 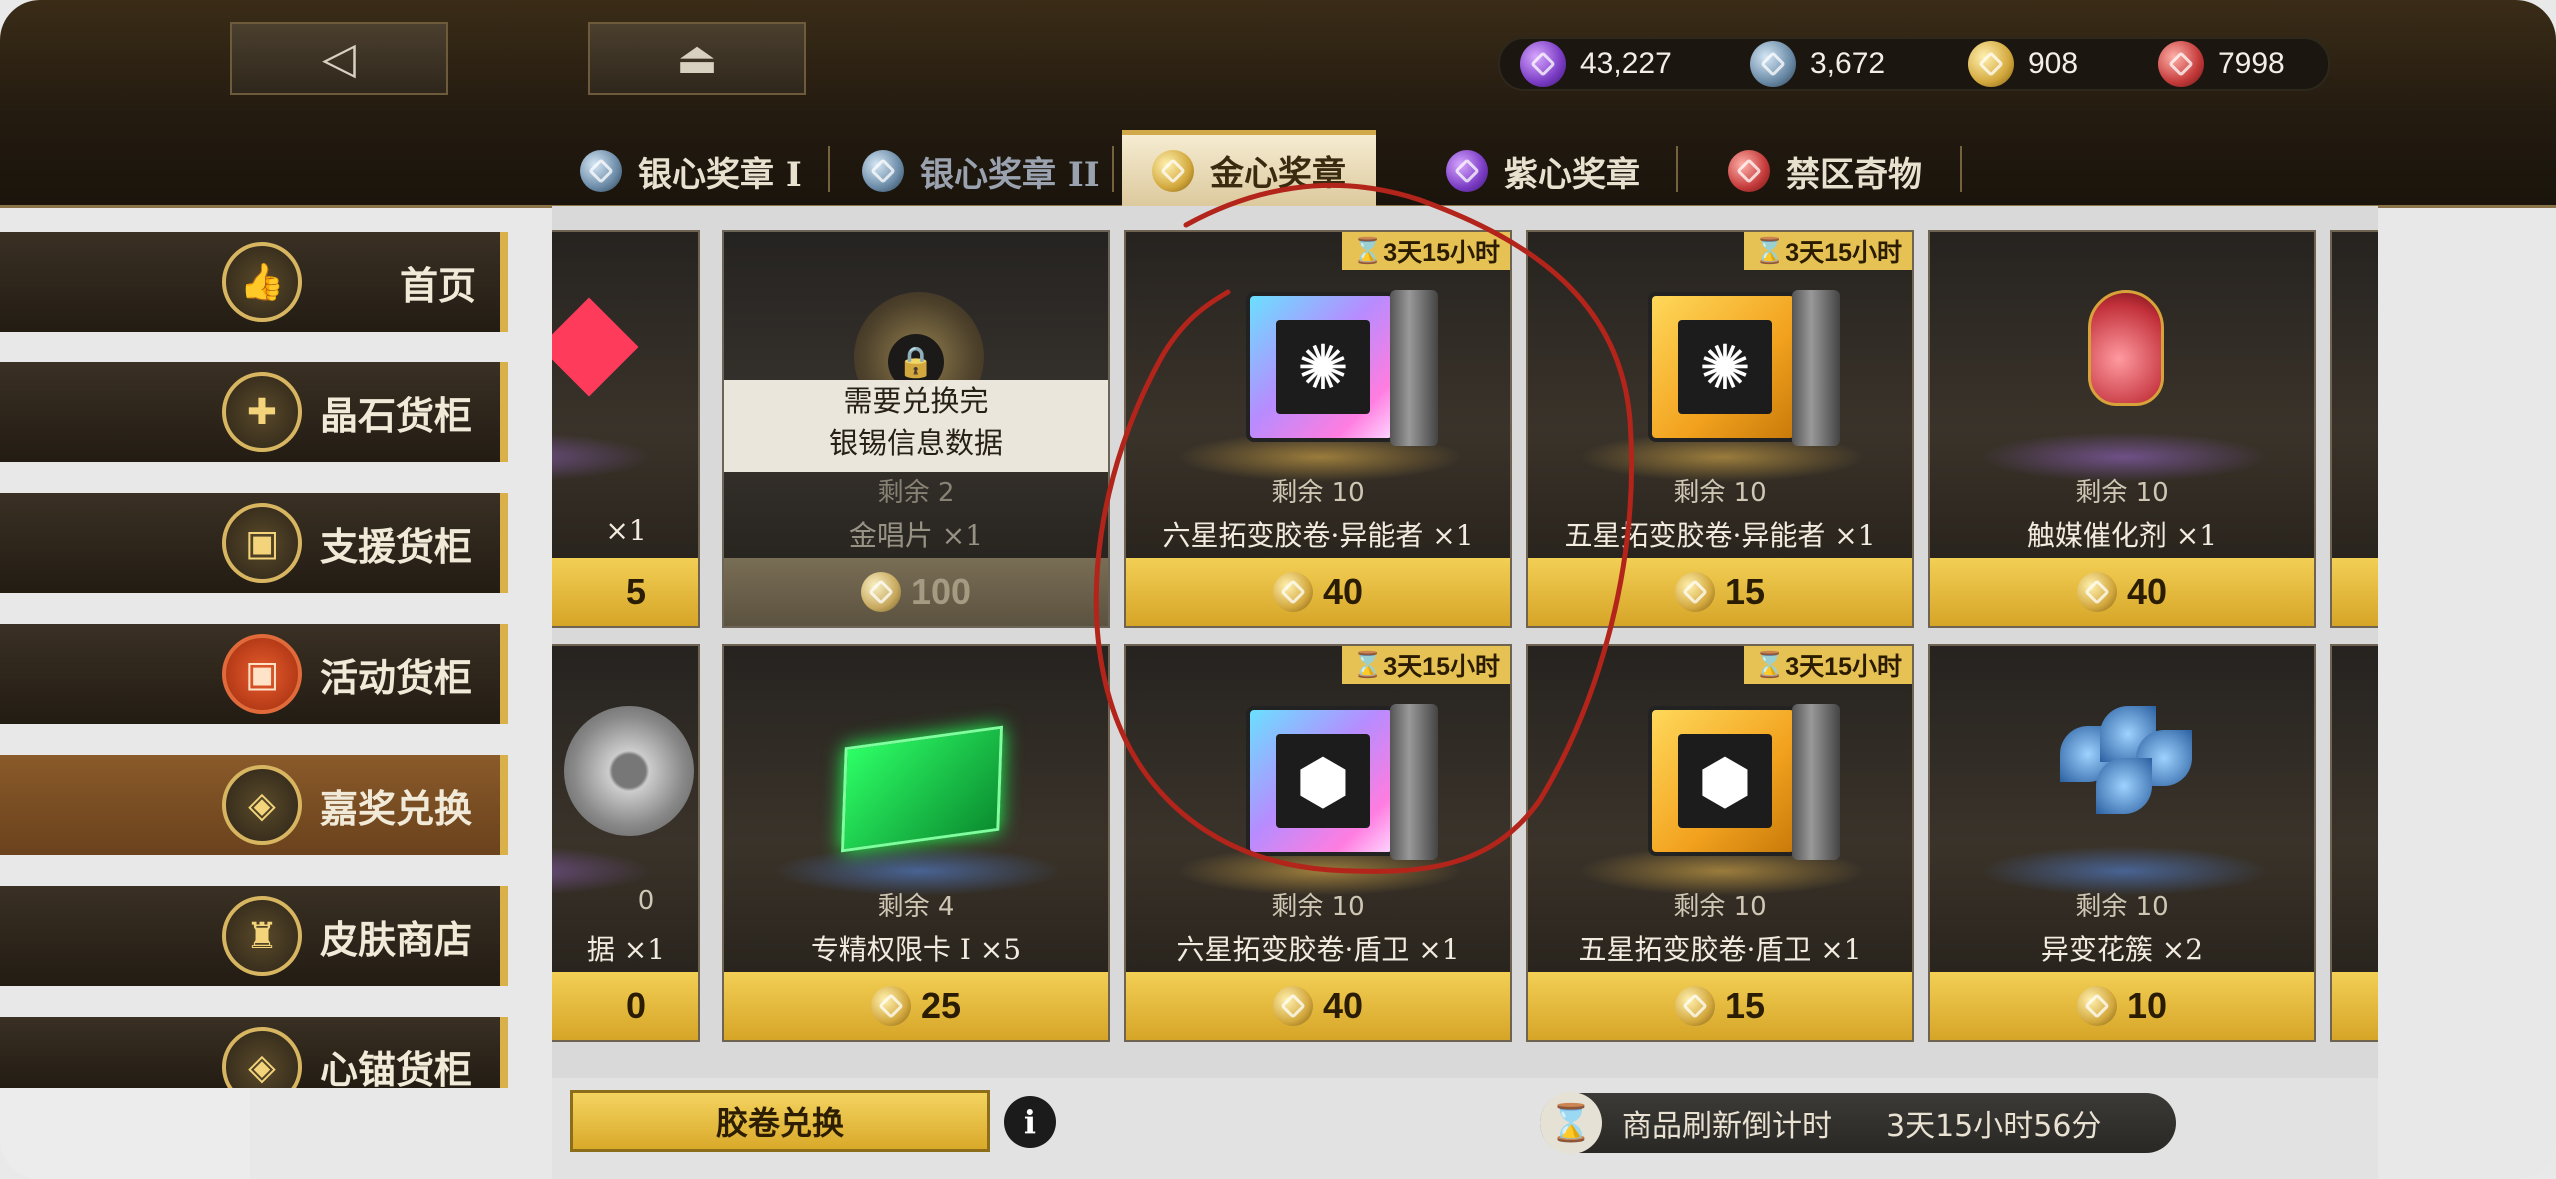 I want to click on timer-text: 3天15小时, so click(x=1843, y=667).